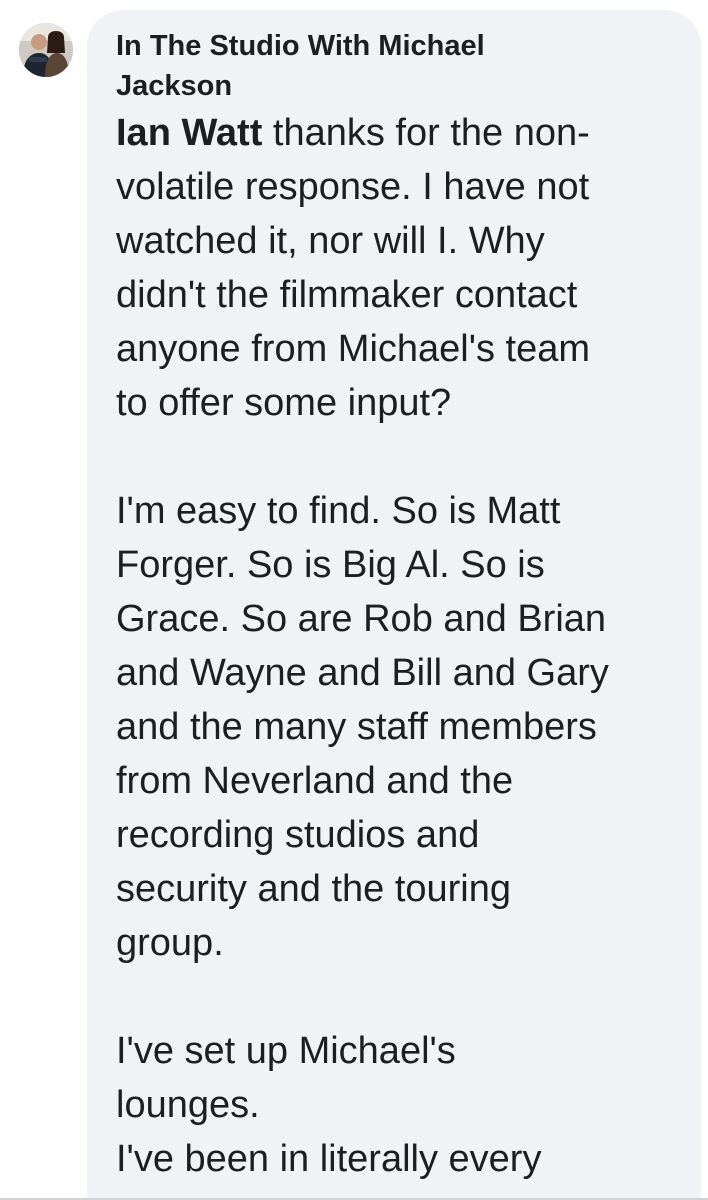 Image resolution: width=708 pixels, height=1200 pixels. Describe the element at coordinates (329, 1159) in the screenshot. I see `comment-line: I've been in literally every` at that location.